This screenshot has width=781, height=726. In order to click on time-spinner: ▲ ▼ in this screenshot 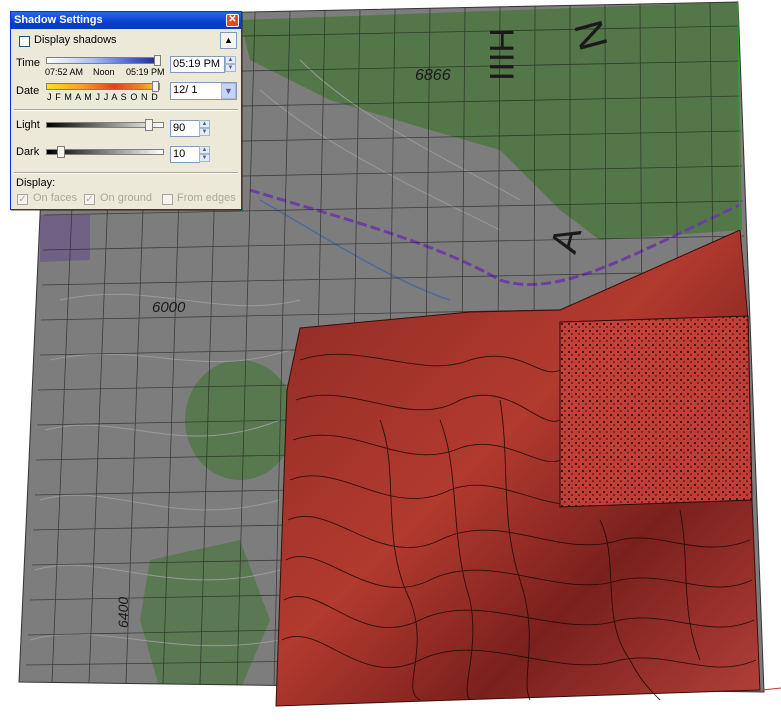, I will do `click(230, 64)`.